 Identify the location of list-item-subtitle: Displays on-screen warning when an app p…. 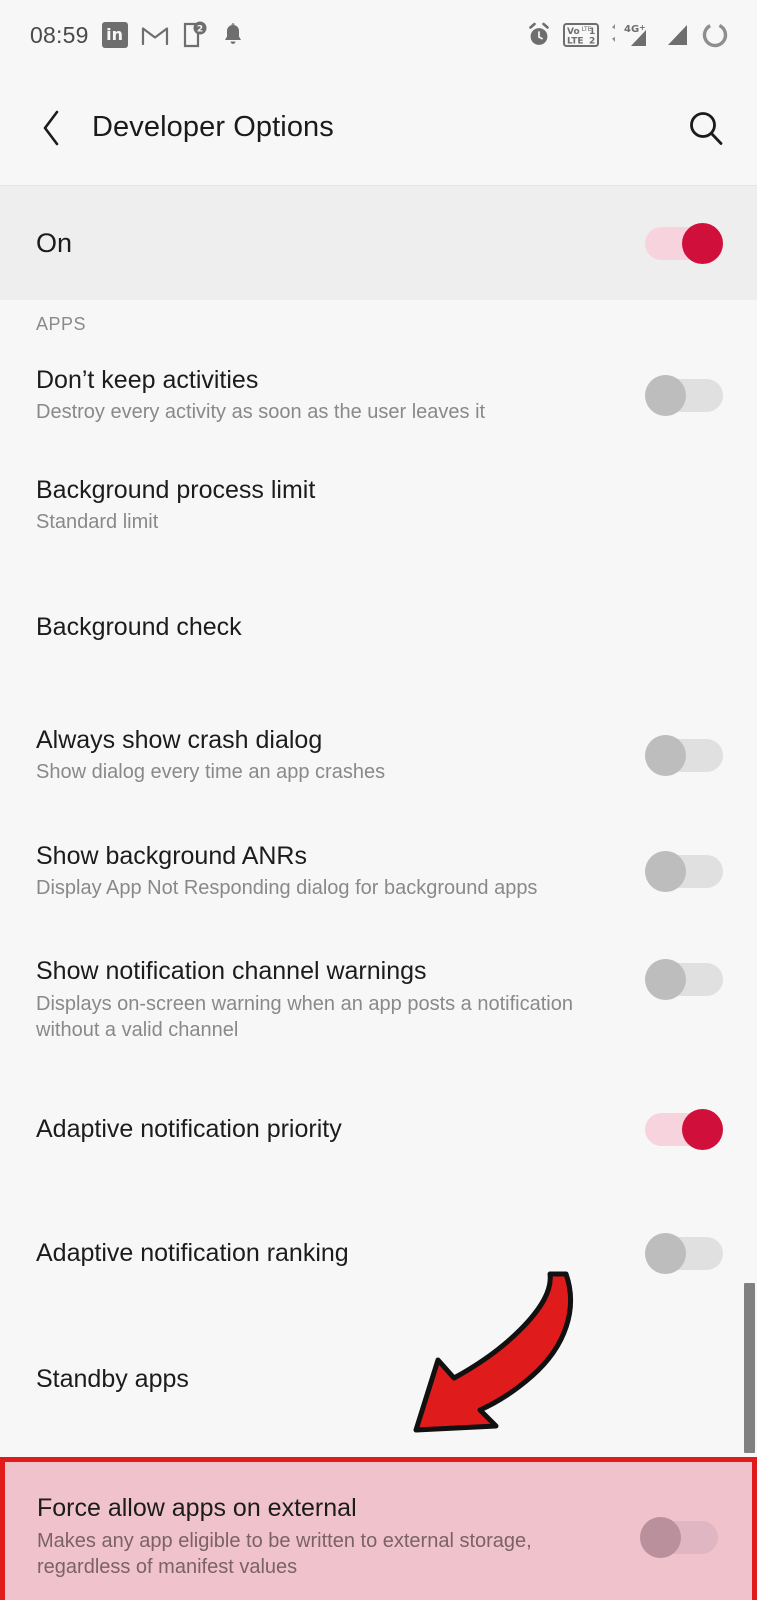
(304, 1017).